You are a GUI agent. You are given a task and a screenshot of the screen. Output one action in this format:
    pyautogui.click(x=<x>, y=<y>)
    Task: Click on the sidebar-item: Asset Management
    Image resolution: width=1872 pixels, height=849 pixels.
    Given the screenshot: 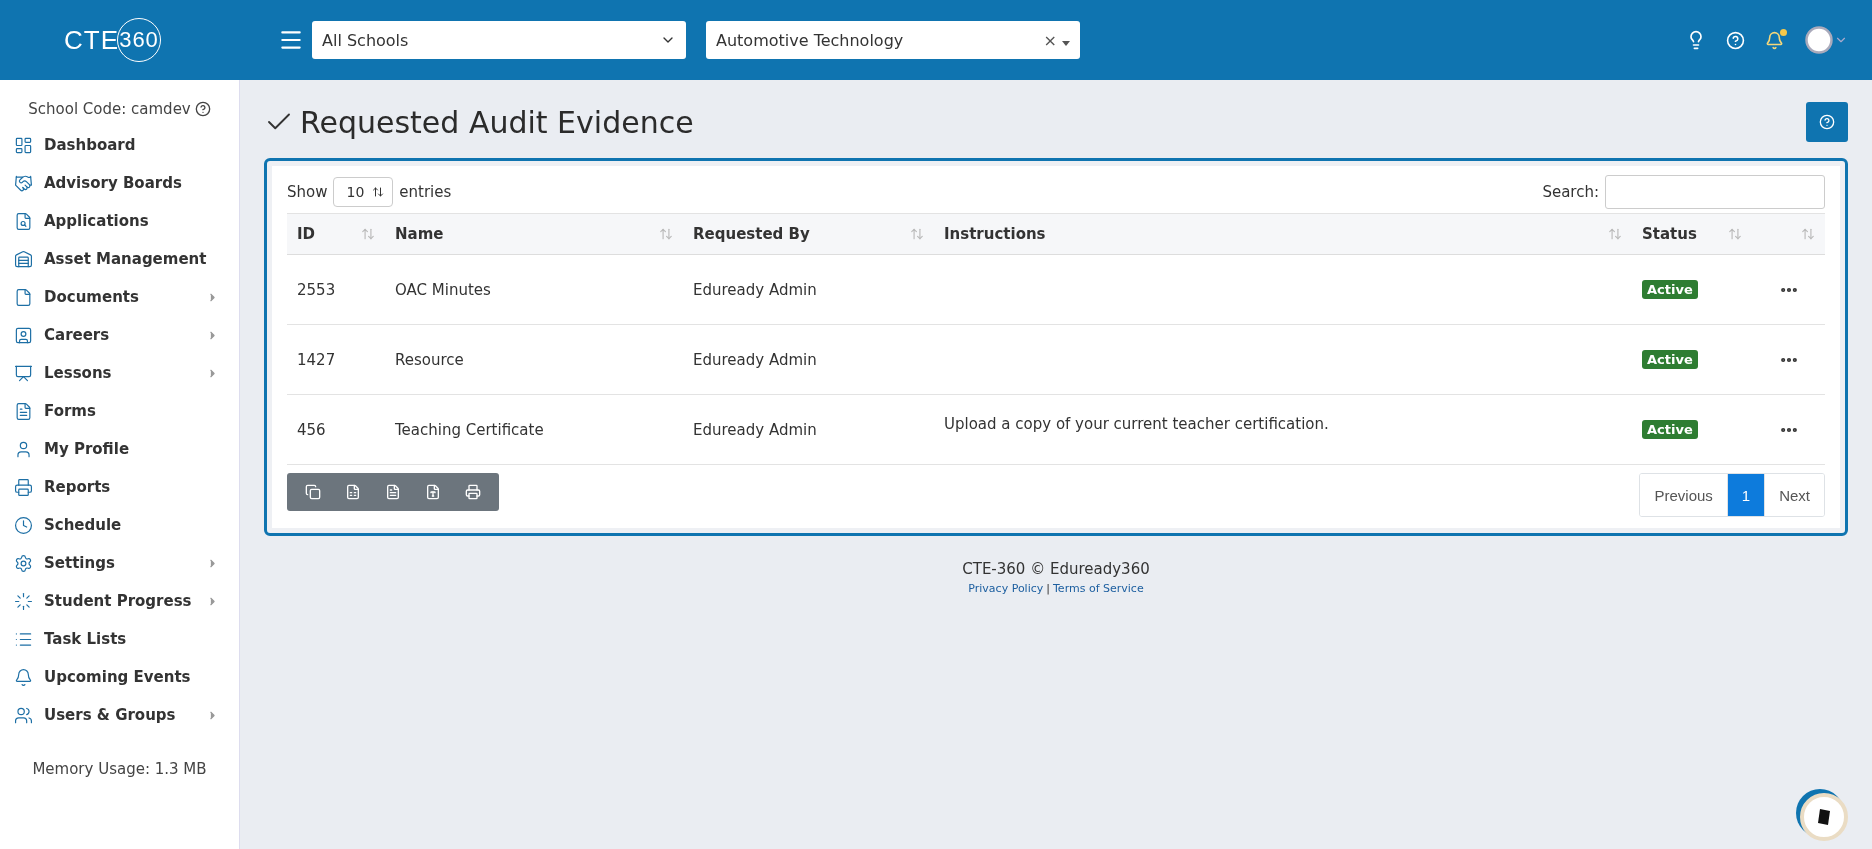 What is the action you would take?
    pyautogui.click(x=119, y=259)
    